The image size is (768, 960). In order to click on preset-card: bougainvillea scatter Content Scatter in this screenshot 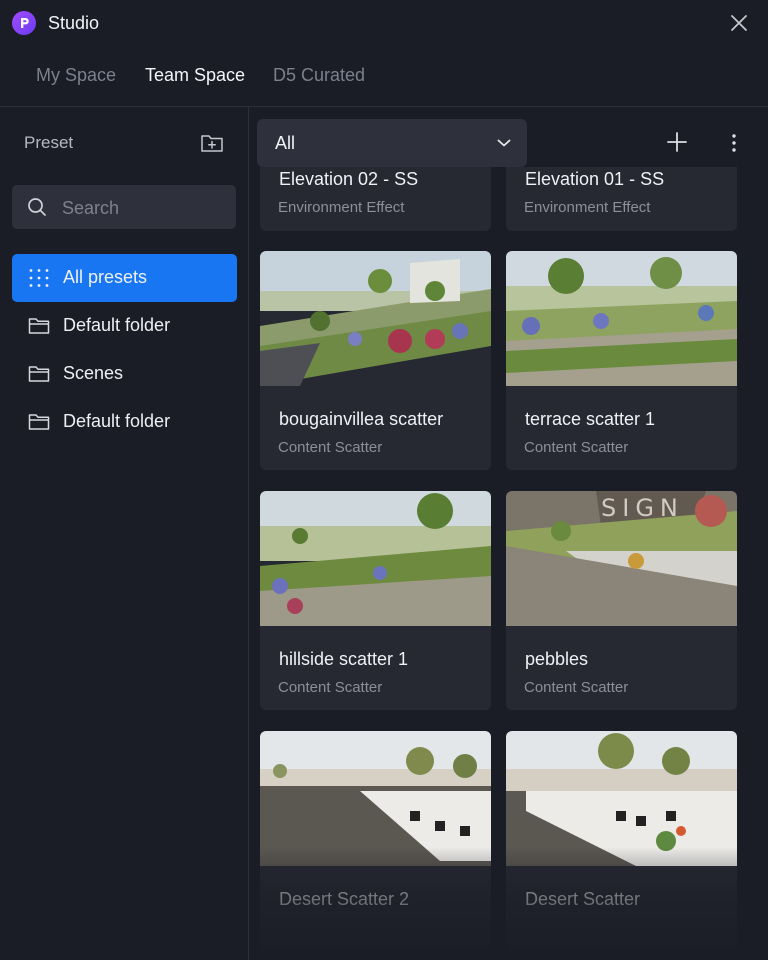, I will do `click(375, 360)`.